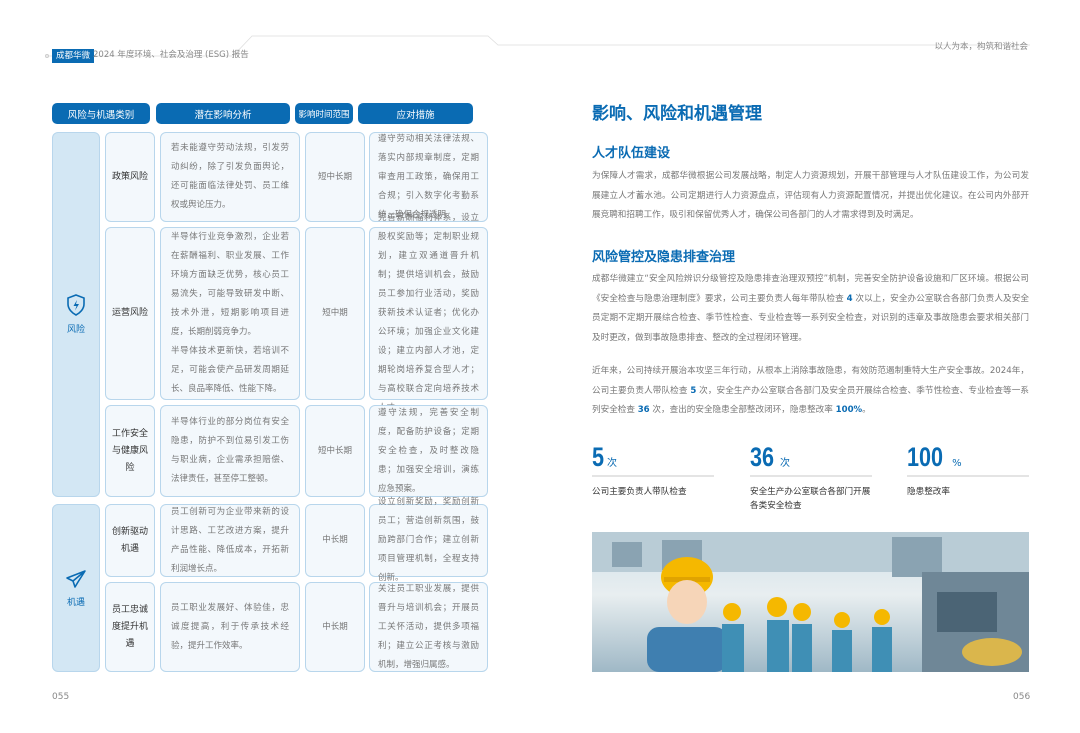 The image size is (1080, 733). I want to click on page-number-right: 056, so click(1022, 697).